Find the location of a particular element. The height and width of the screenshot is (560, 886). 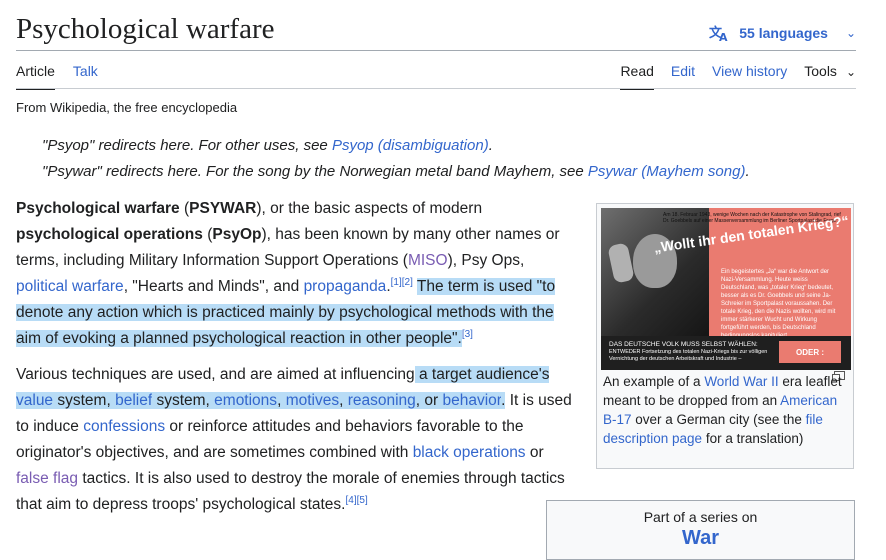

text: over a German city (see the is located at coordinates (718, 419).